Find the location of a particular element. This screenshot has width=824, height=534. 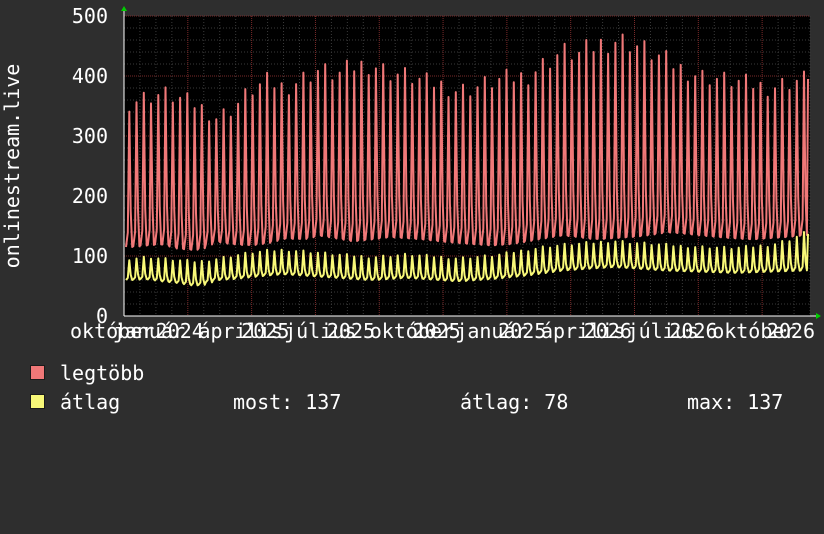

y-tick-label: 200 is located at coordinates (90, 196).